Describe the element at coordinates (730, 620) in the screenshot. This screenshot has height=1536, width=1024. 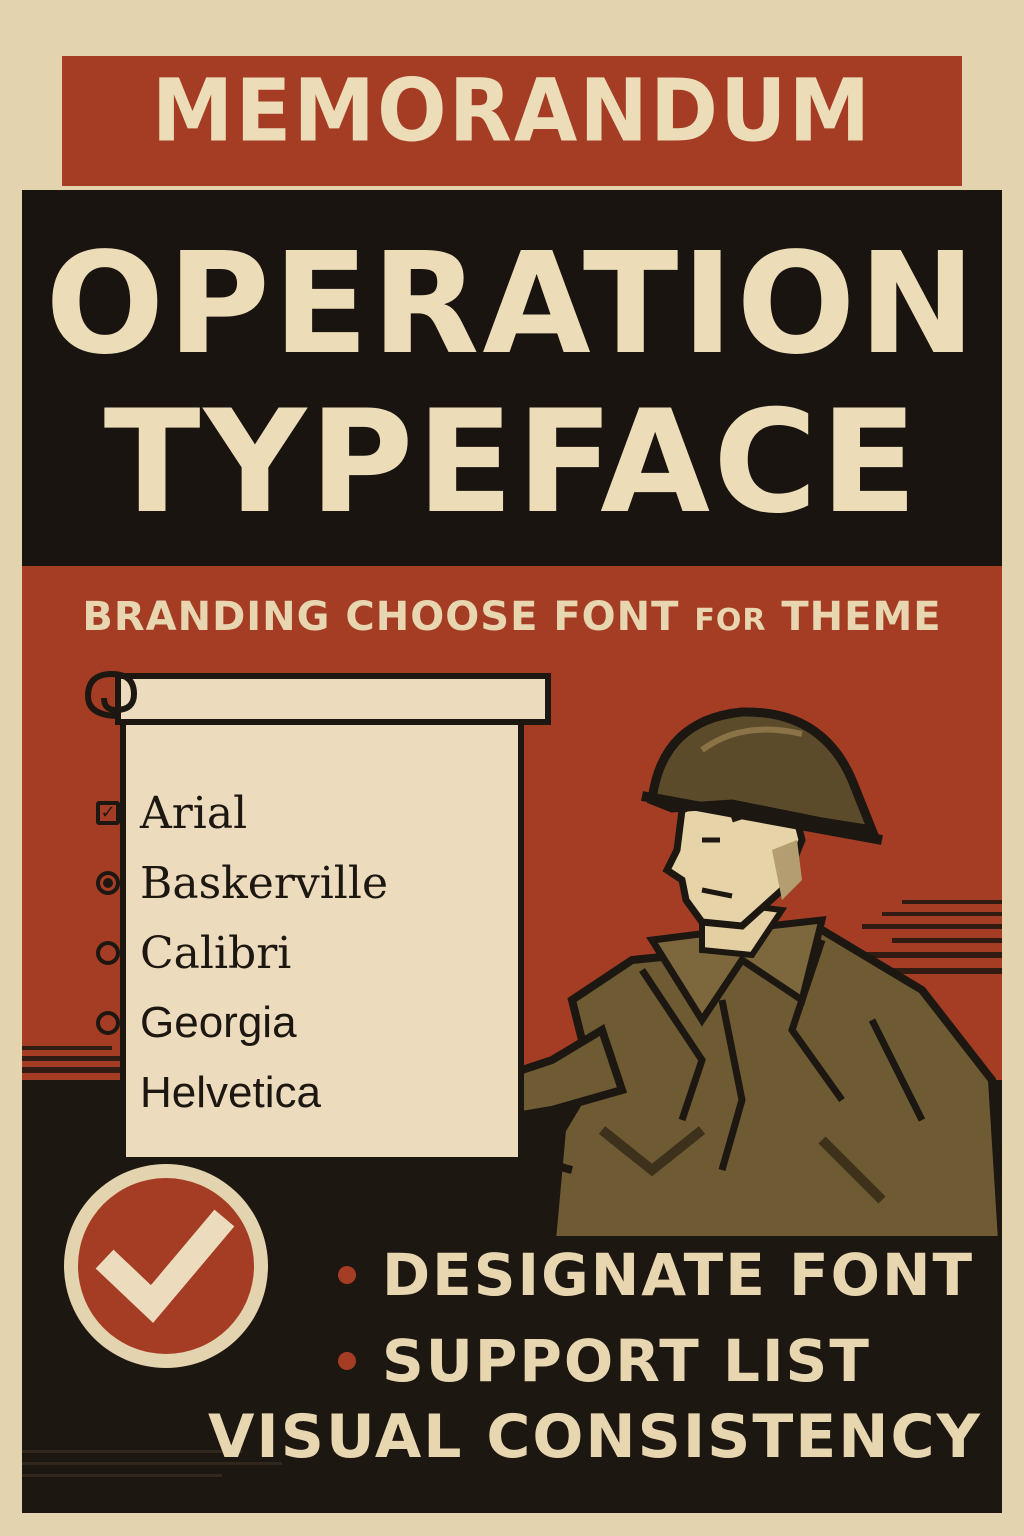
I see `subtitle-part2: FOR` at that location.